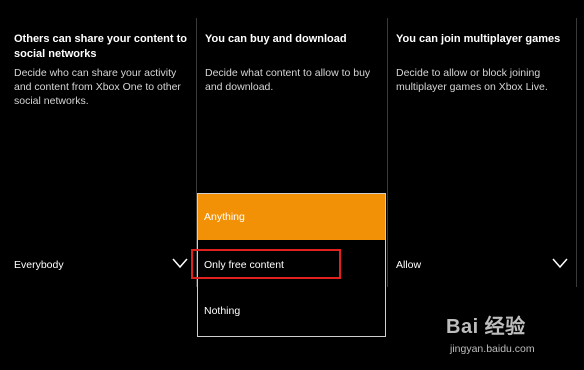 The width and height of the screenshot is (584, 370). What do you see at coordinates (276, 39) in the screenshot?
I see `buy-download-title: You can buy and download` at bounding box center [276, 39].